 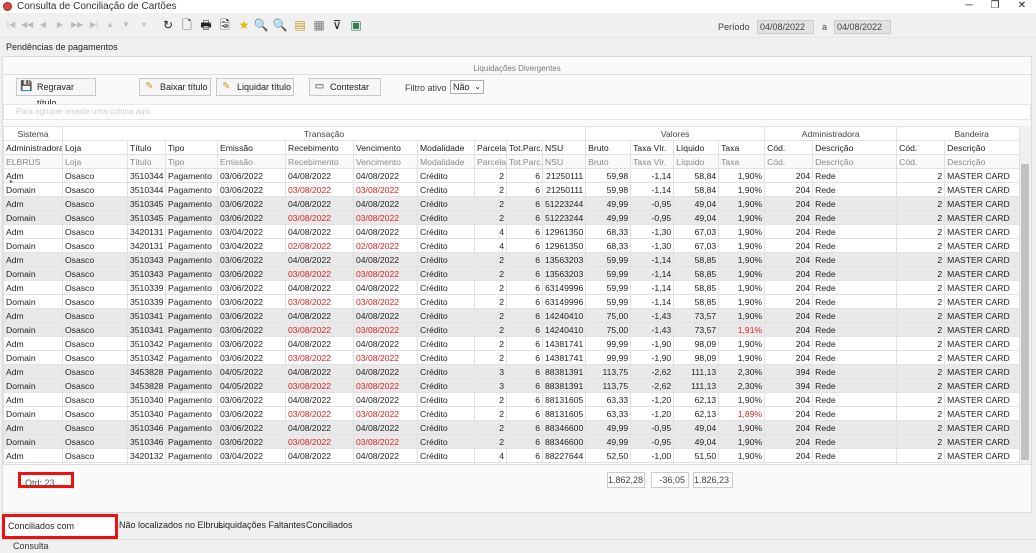 What do you see at coordinates (126, 25) in the screenshot?
I see `delete-record-icon: ▼` at bounding box center [126, 25].